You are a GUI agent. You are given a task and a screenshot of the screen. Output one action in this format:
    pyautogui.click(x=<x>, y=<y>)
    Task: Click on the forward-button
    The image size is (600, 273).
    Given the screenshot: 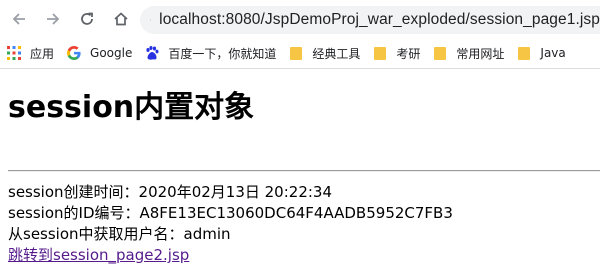 What is the action you would take?
    pyautogui.click(x=53, y=19)
    